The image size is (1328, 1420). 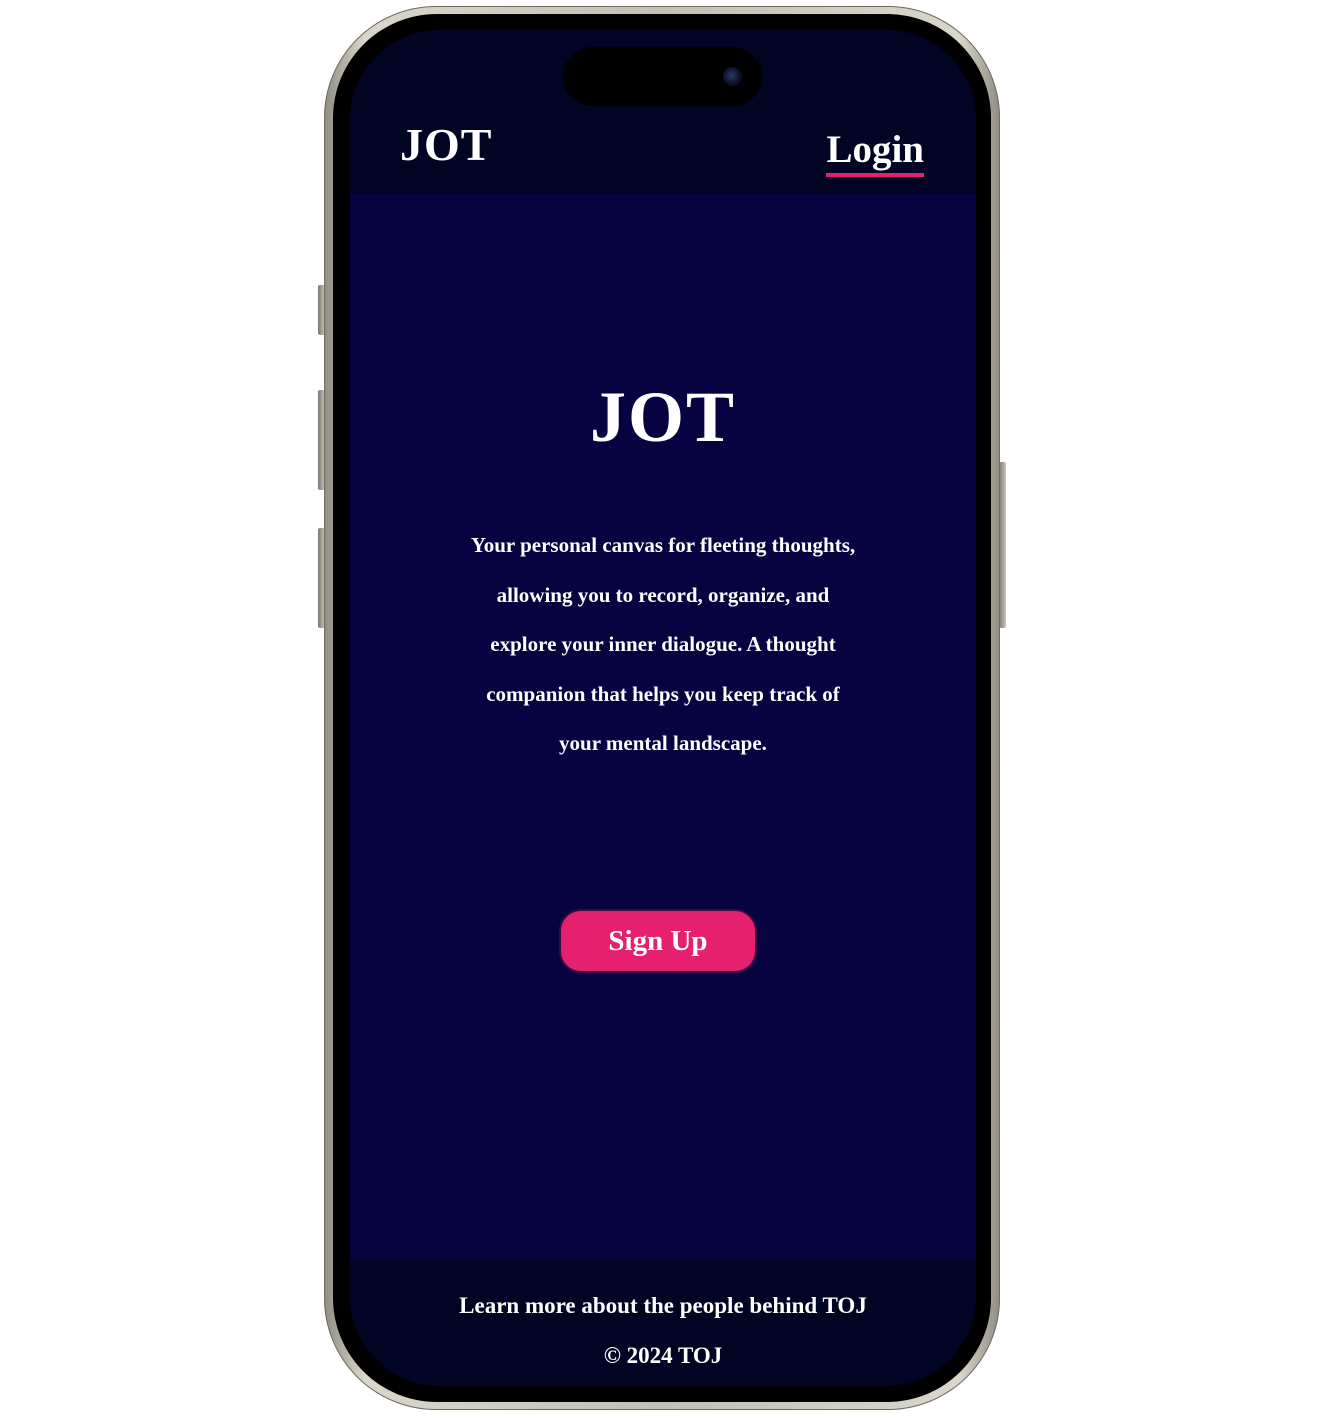 What do you see at coordinates (732, 76) in the screenshot?
I see `camera-icon` at bounding box center [732, 76].